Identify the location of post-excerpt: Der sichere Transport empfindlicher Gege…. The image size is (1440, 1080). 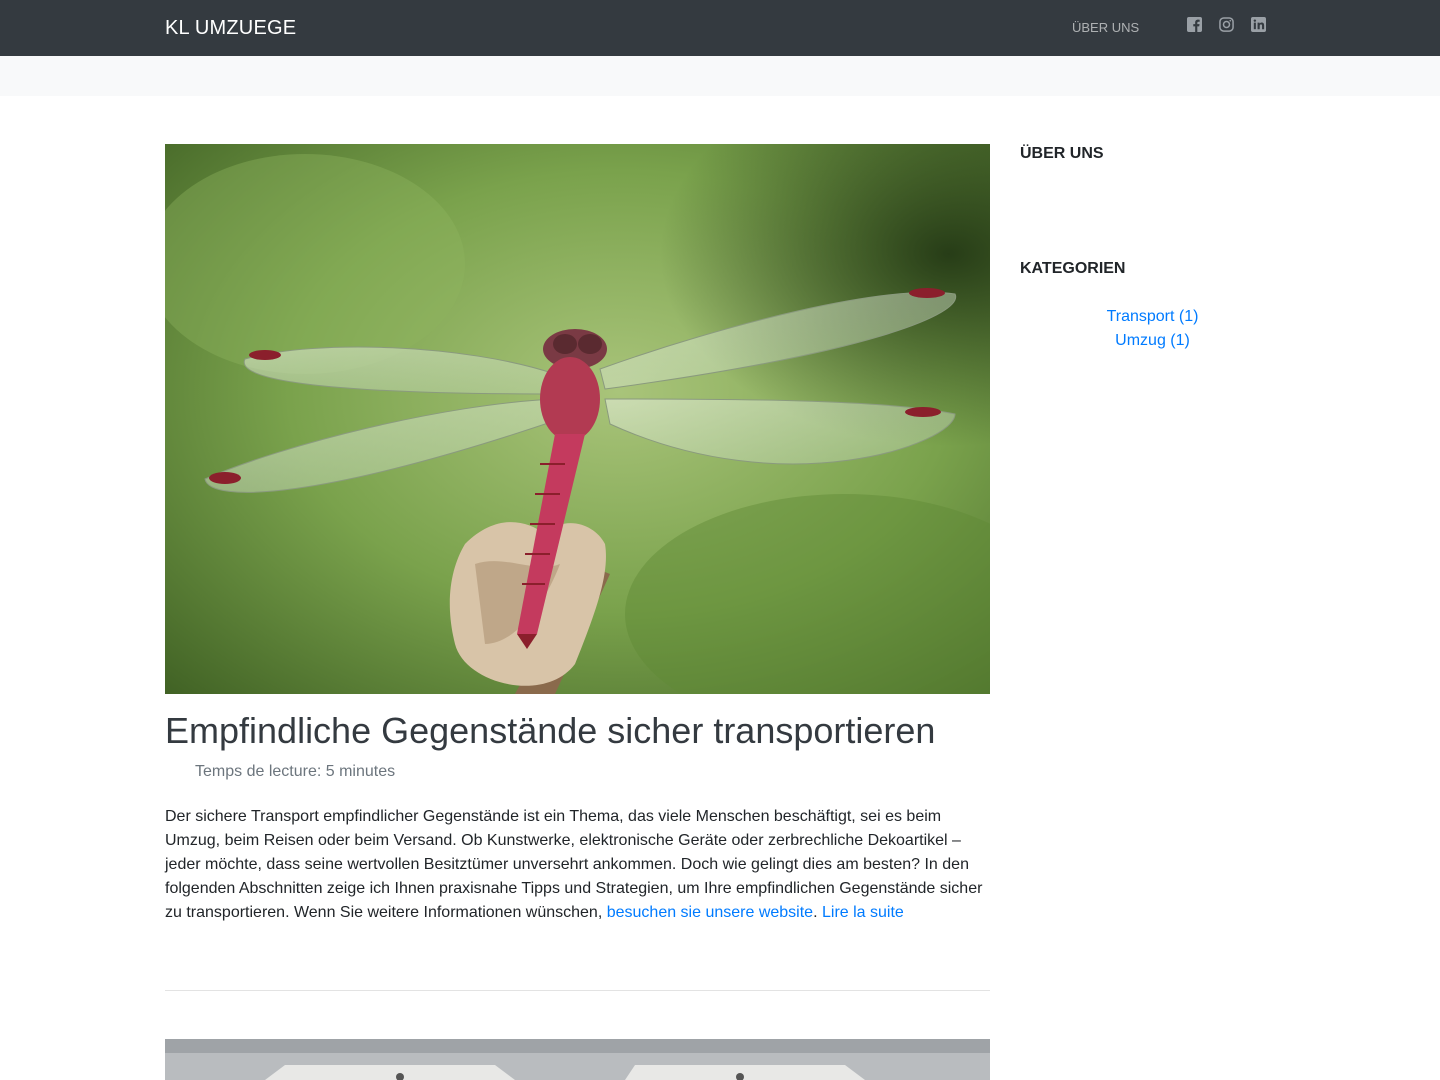
(577, 865).